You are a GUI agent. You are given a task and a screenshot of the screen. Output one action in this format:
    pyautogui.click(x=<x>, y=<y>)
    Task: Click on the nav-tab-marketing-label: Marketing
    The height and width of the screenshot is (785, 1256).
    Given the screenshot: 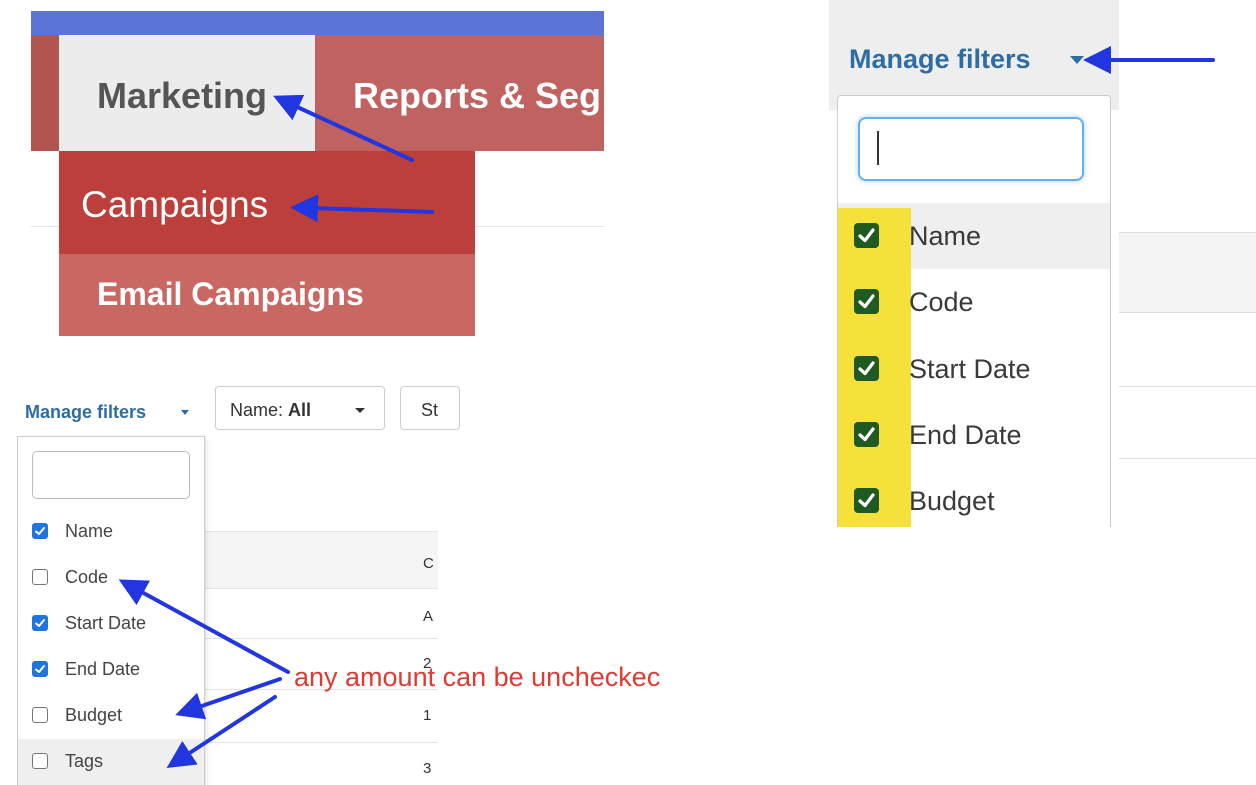 What is the action you would take?
    pyautogui.click(x=182, y=95)
    